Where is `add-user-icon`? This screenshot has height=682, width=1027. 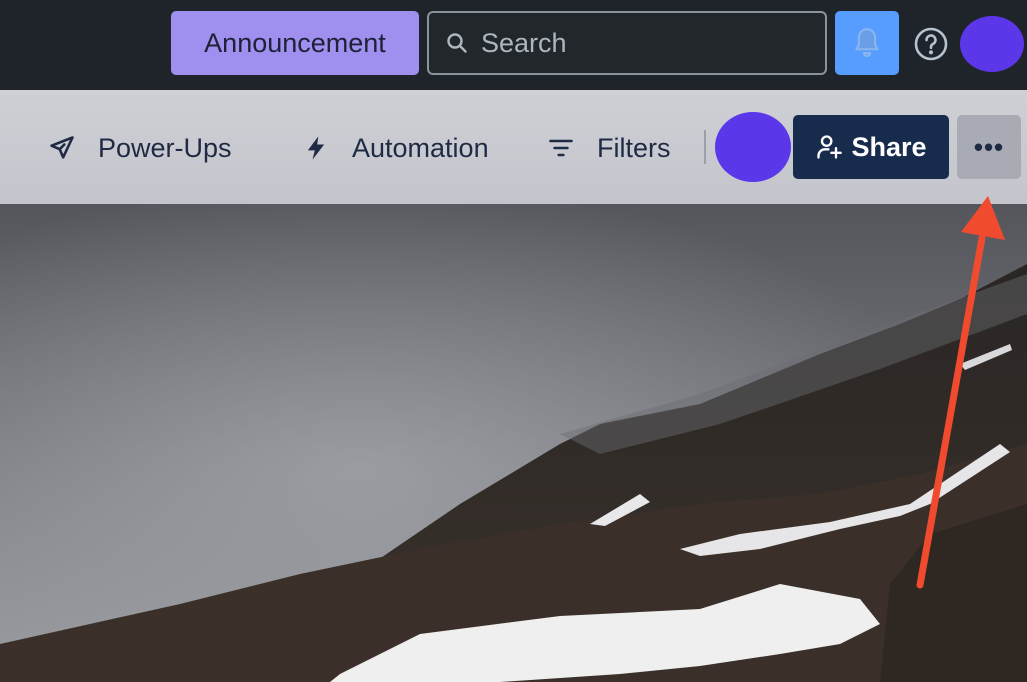
add-user-icon is located at coordinates (830, 147).